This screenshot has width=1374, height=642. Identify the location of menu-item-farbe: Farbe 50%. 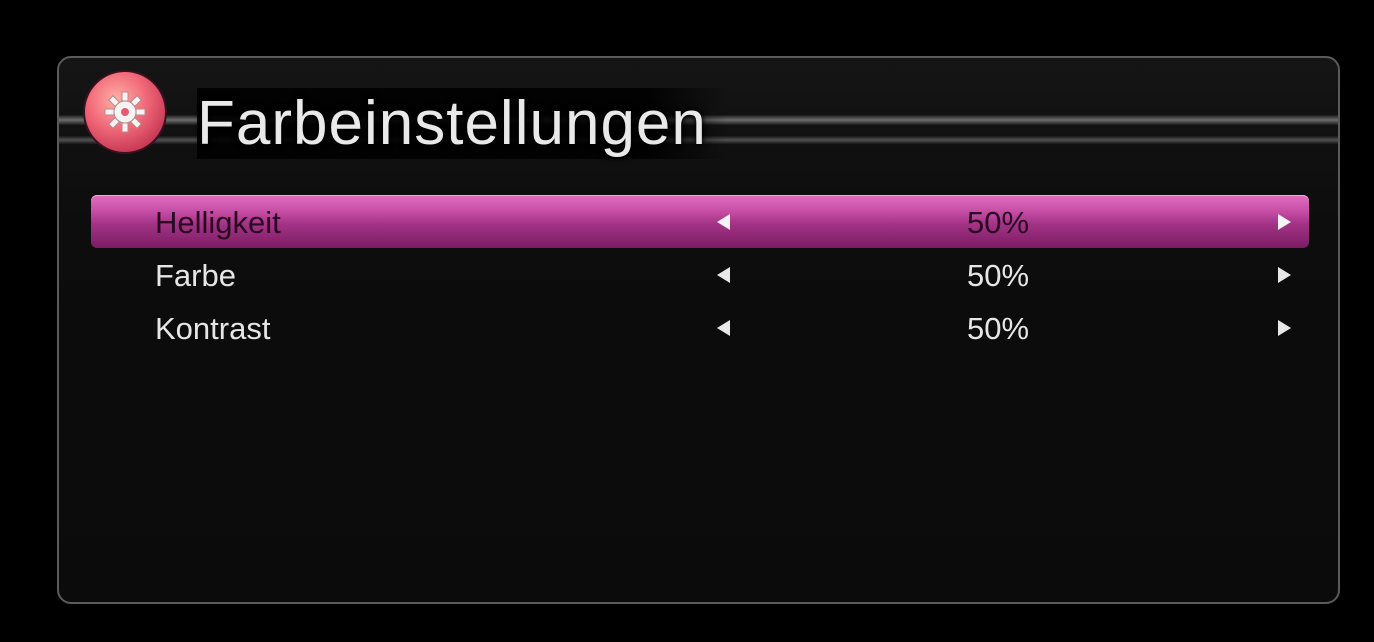
(700, 274).